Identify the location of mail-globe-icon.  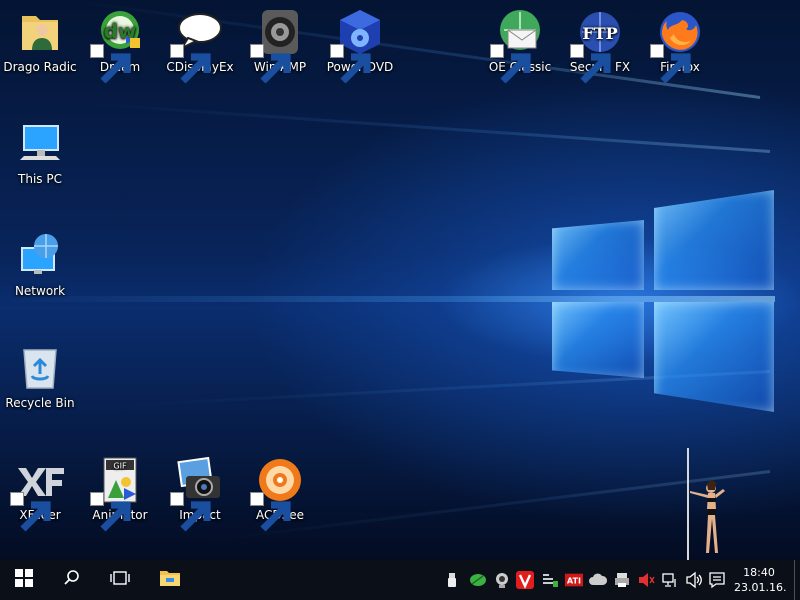
(517, 46).